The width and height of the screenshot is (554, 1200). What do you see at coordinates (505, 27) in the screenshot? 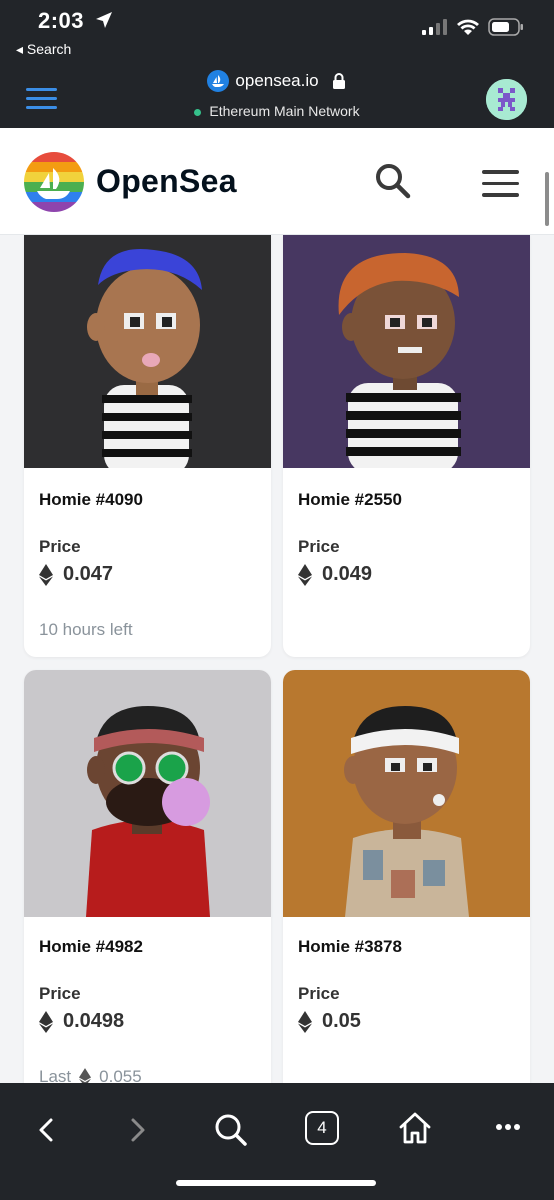
I see `battery-icon` at bounding box center [505, 27].